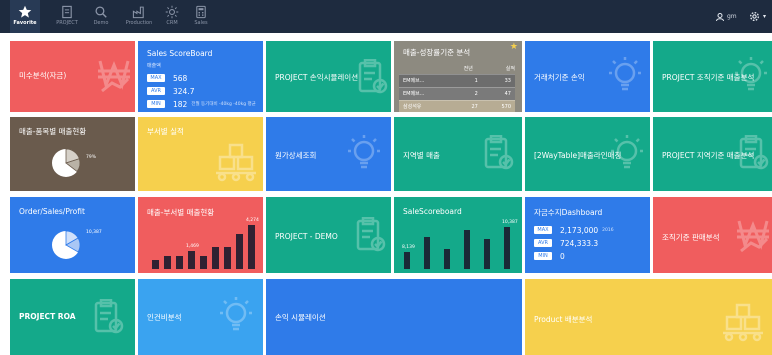 Image resolution: width=772 pixels, height=355 pixels. What do you see at coordinates (306, 236) in the screenshot?
I see `tile-title: PROJECT - DEMO` at bounding box center [306, 236].